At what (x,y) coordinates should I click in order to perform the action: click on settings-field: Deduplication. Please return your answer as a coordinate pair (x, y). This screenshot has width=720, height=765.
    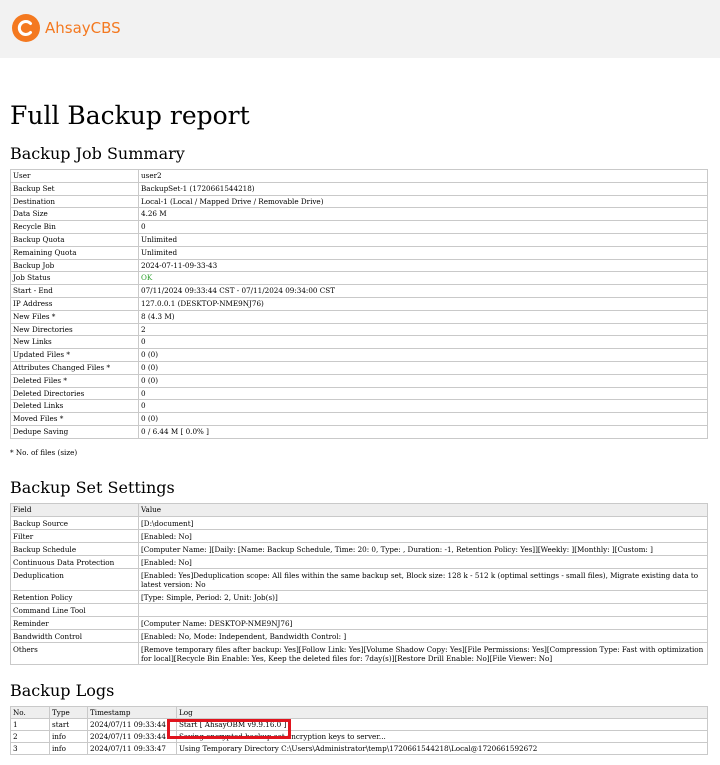
    Looking at the image, I should click on (74, 579).